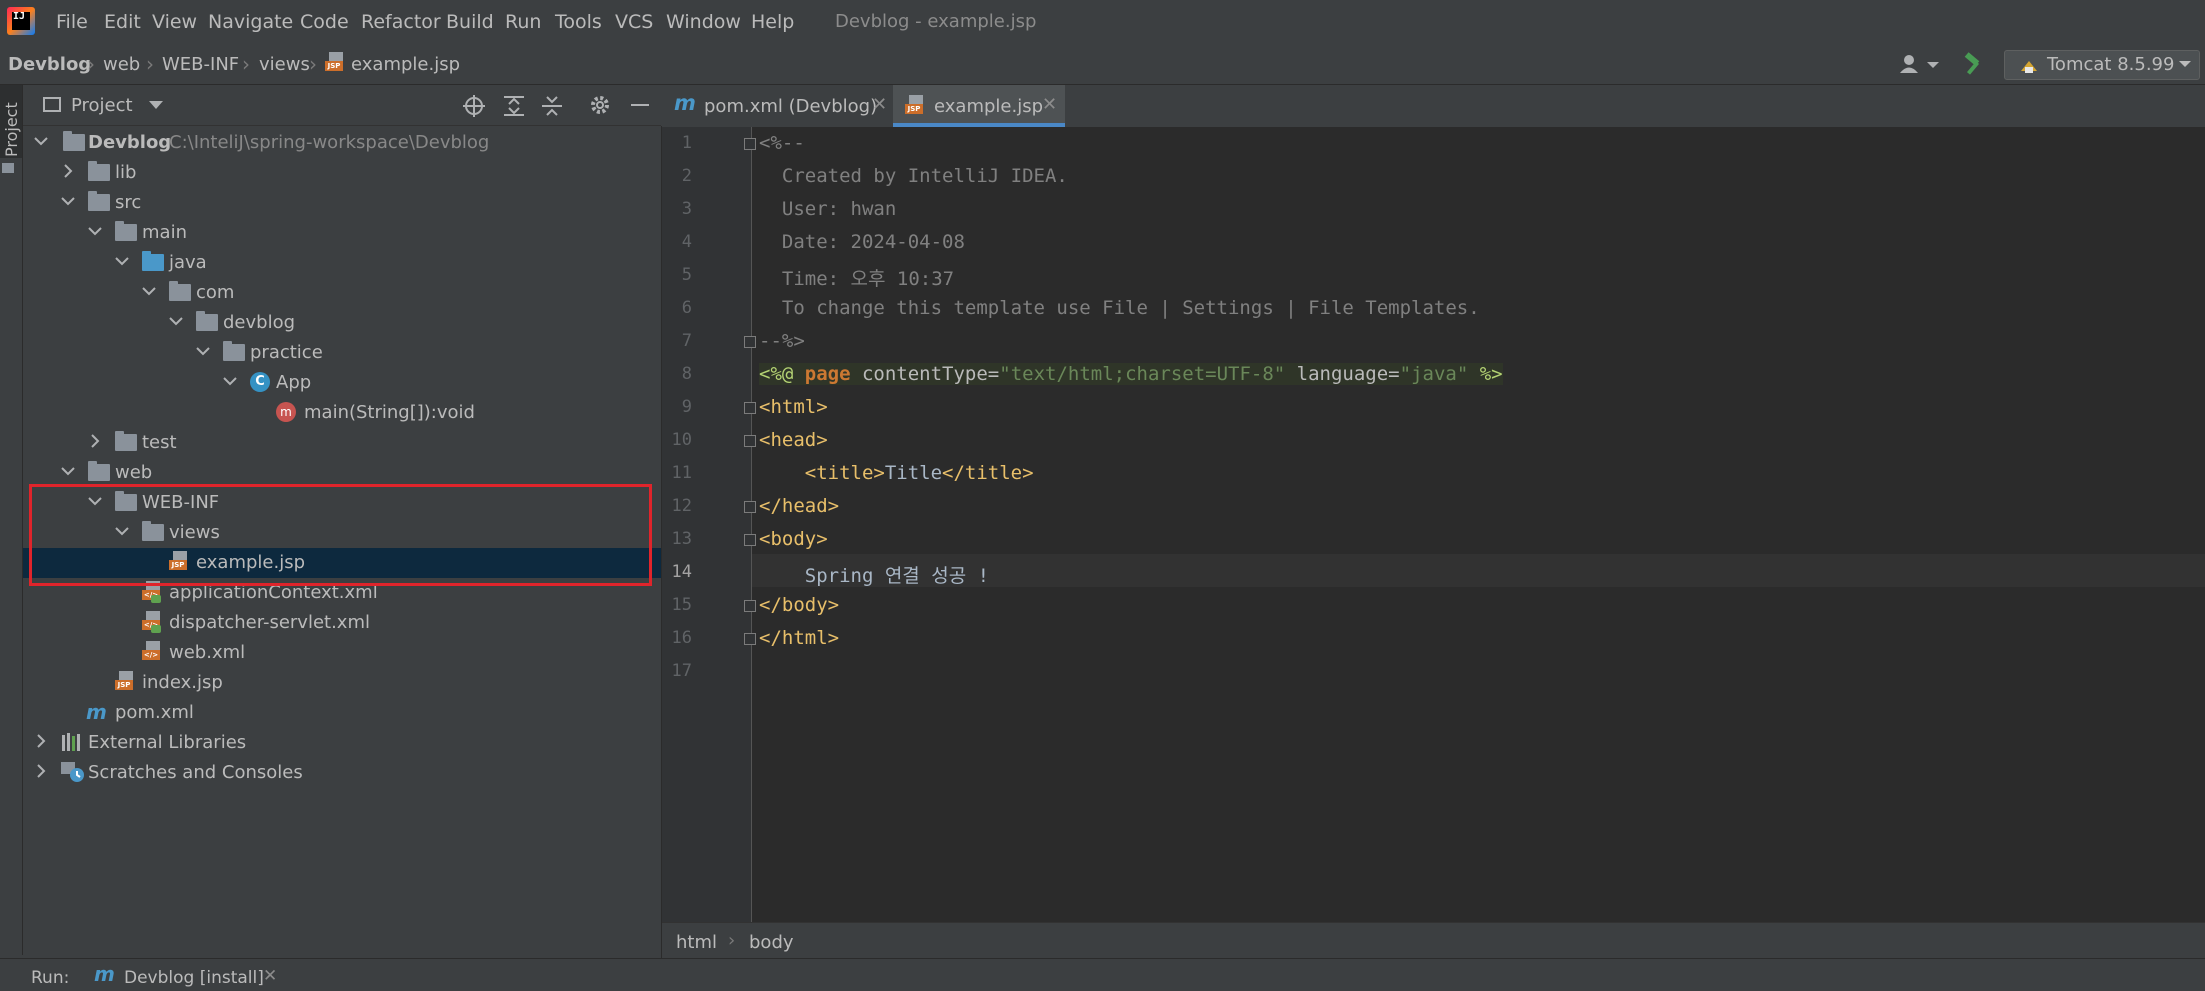  Describe the element at coordinates (180, 291) in the screenshot. I see `package-icon` at that location.